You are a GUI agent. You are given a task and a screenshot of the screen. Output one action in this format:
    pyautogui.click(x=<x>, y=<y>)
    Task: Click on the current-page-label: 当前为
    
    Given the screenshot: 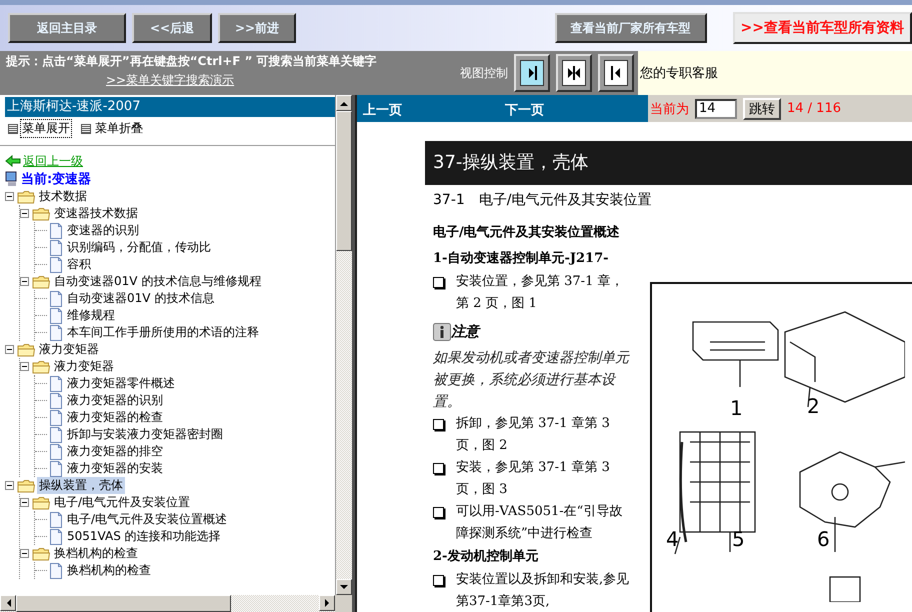 What is the action you would take?
    pyautogui.click(x=669, y=109)
    